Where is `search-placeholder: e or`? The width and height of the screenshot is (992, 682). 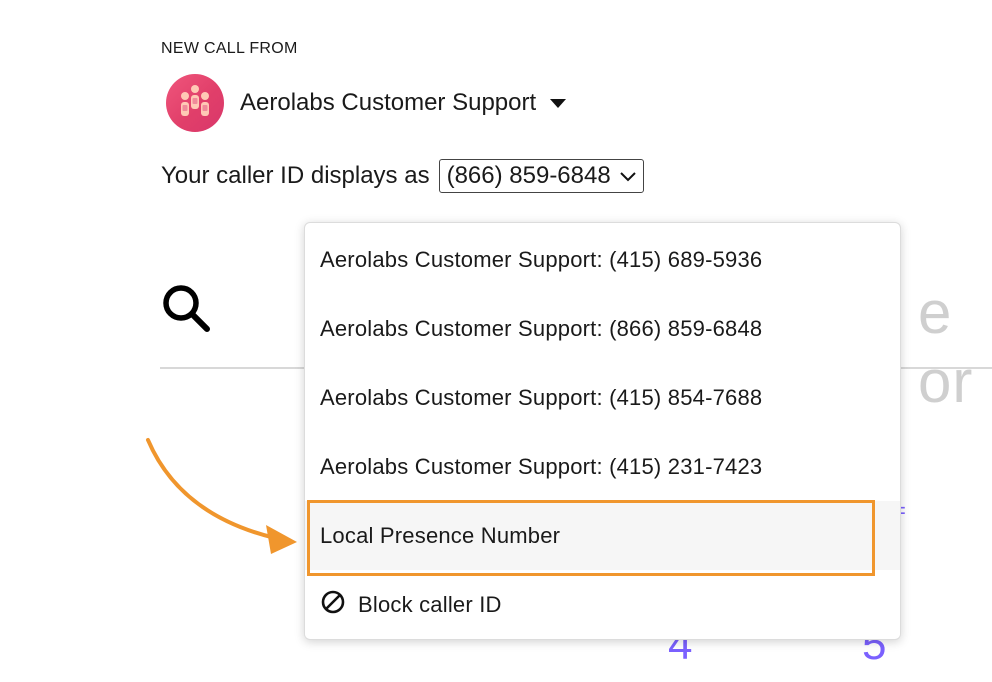
search-placeholder: e or is located at coordinates (955, 347).